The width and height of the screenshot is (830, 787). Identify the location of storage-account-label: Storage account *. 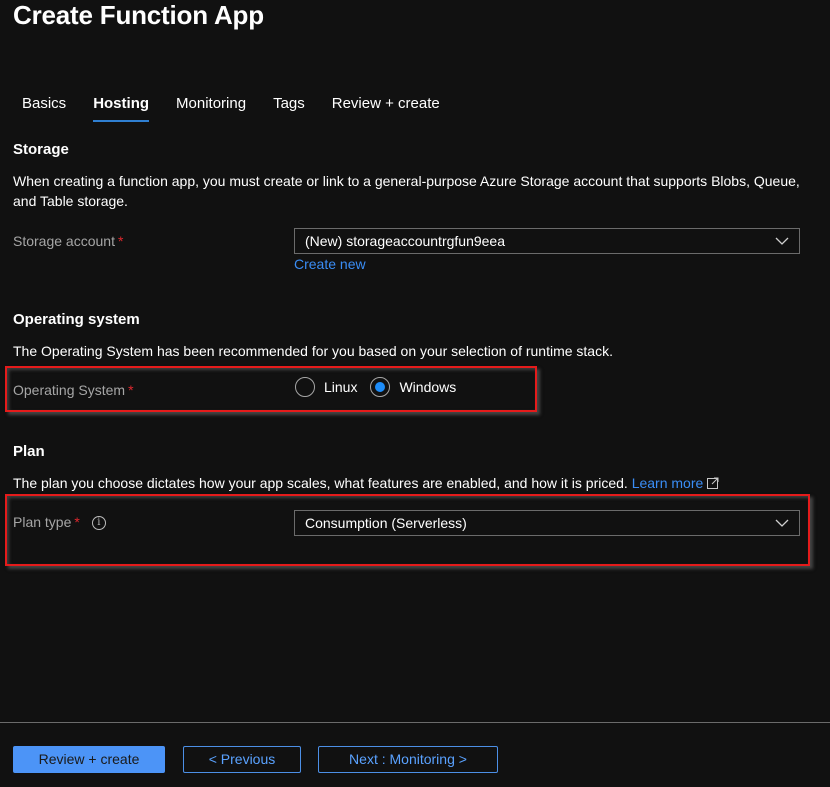
(68, 241).